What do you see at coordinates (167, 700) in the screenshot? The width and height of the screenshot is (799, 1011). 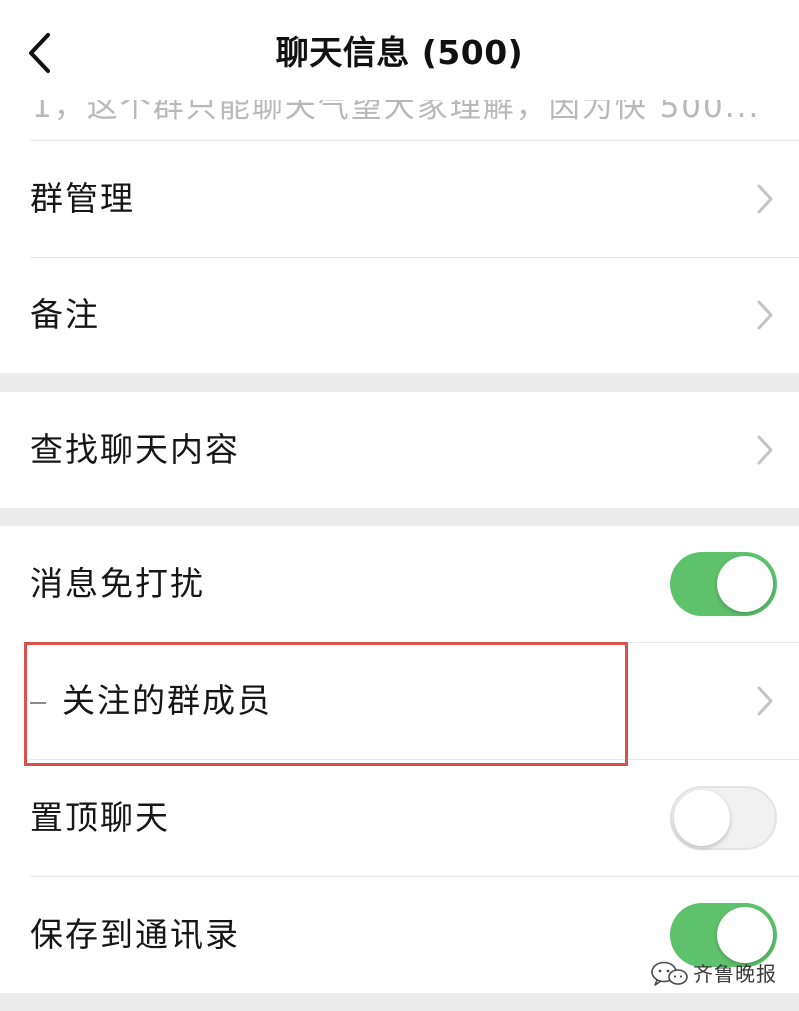 I see `row-label: 关注的群成员` at bounding box center [167, 700].